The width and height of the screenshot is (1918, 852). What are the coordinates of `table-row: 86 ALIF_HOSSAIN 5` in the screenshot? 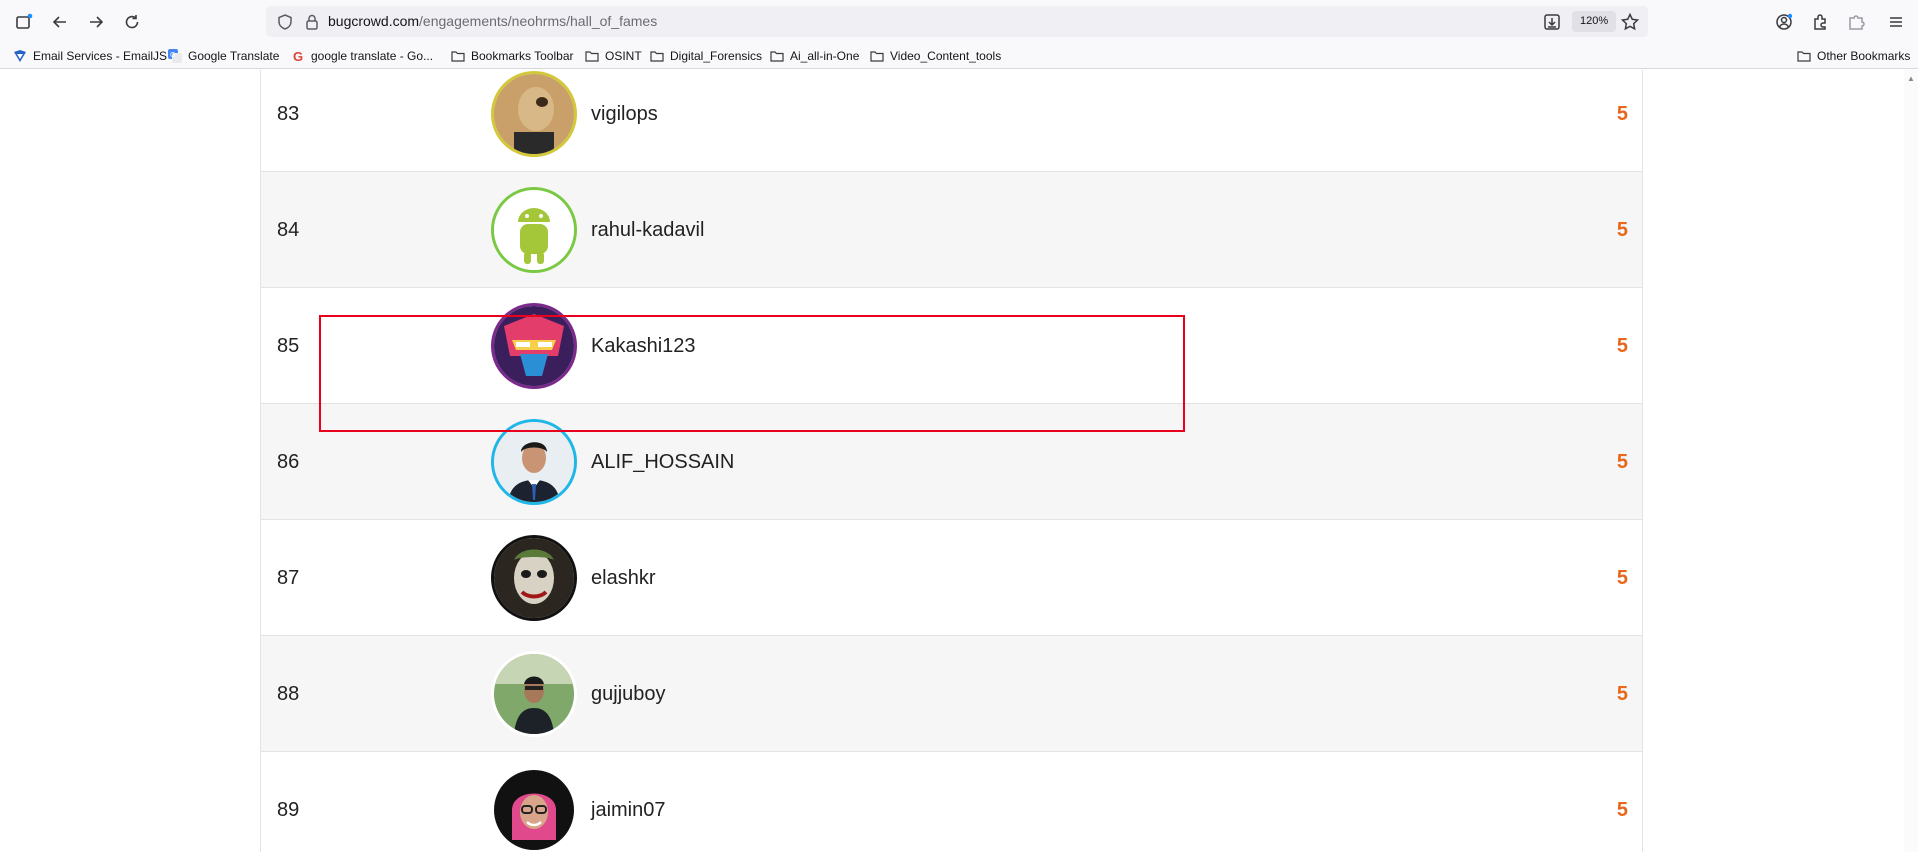 It's located at (951, 462).